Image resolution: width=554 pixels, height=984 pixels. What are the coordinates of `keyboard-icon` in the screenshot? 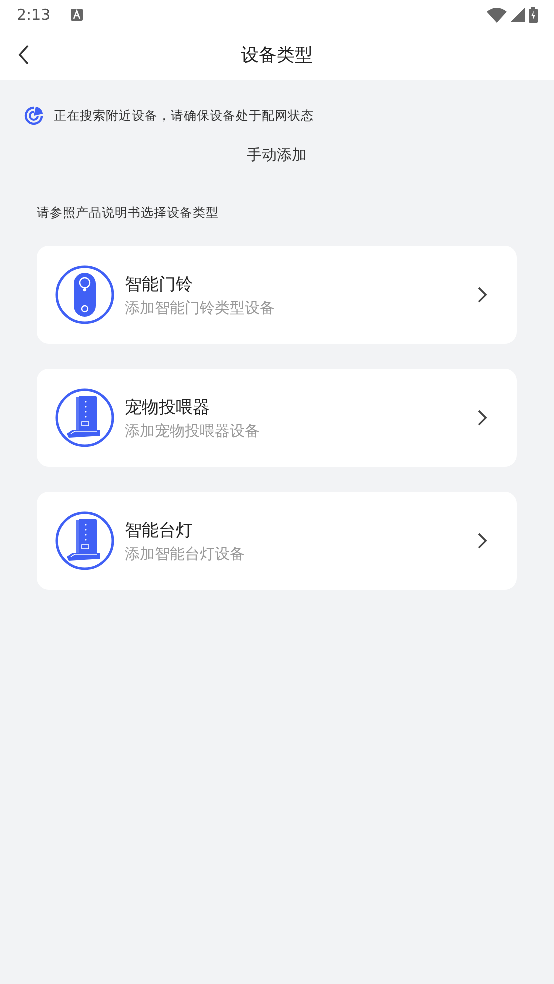 It's located at (76, 15).